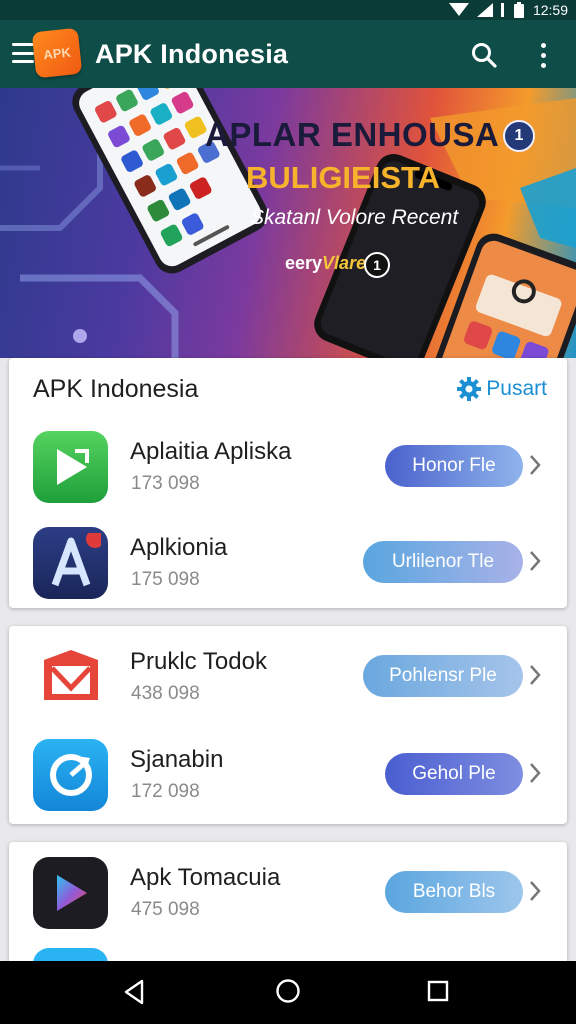 The width and height of the screenshot is (576, 1024). What do you see at coordinates (352, 134) in the screenshot?
I see `banner-title: APLAR ENHOUSA` at bounding box center [352, 134].